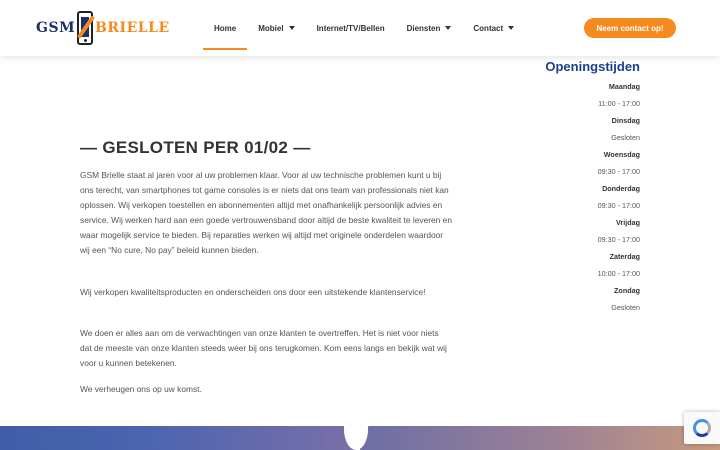  Describe the element at coordinates (621, 154) in the screenshot. I see `hours-day-wednesday: Woensdag` at that location.